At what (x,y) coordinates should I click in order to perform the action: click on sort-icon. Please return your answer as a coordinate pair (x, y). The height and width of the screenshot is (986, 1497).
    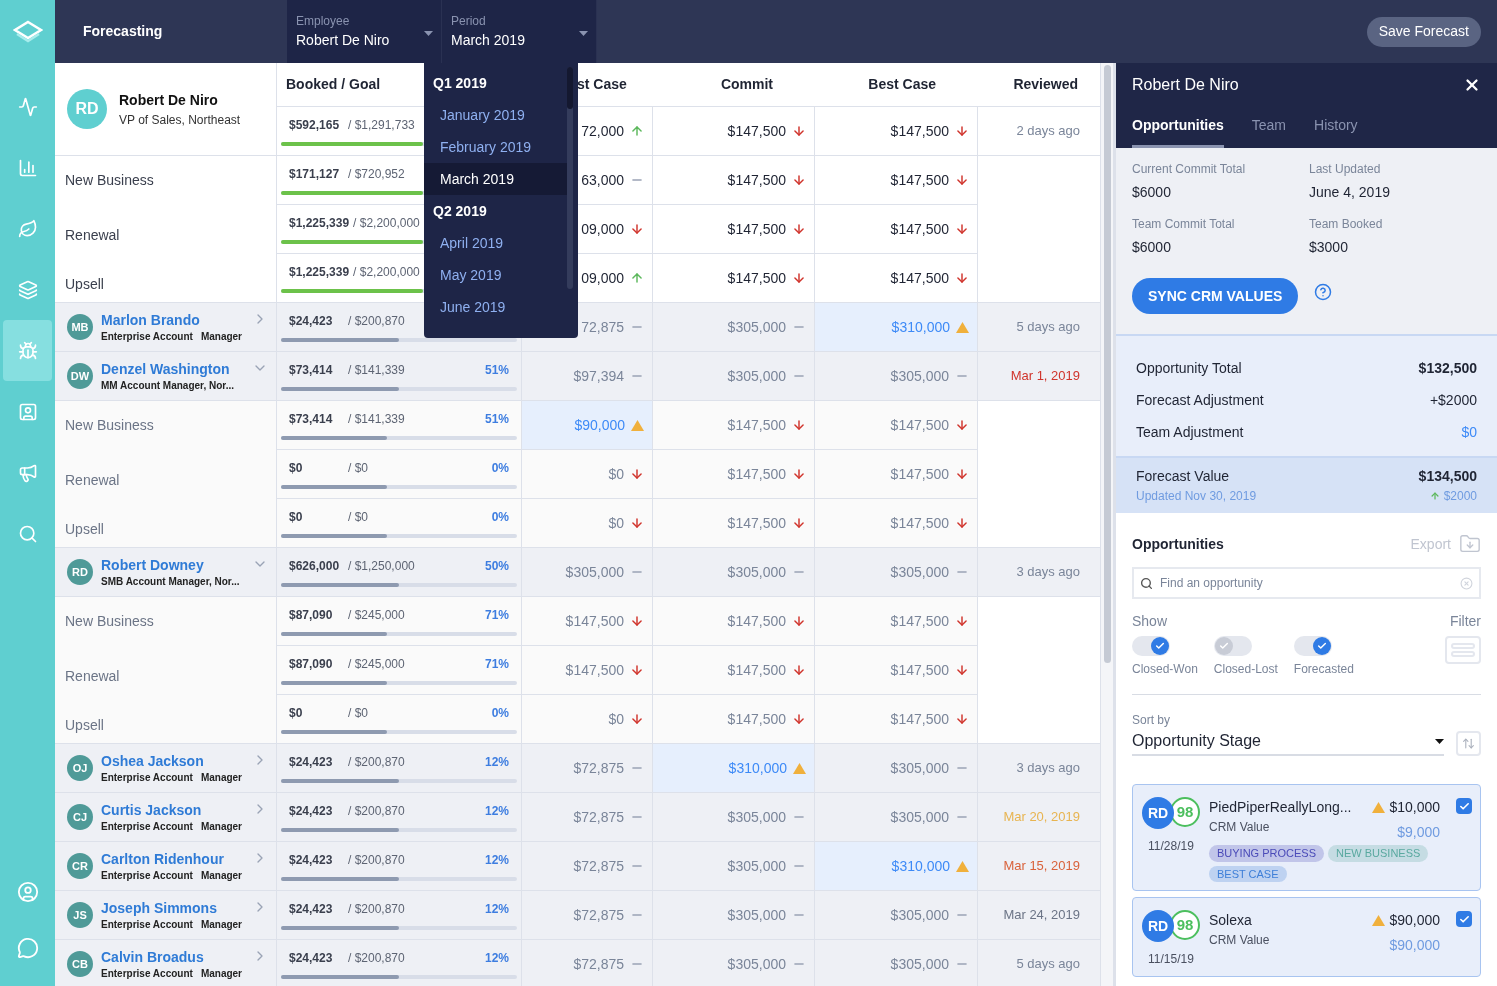
    Looking at the image, I should click on (1468, 743).